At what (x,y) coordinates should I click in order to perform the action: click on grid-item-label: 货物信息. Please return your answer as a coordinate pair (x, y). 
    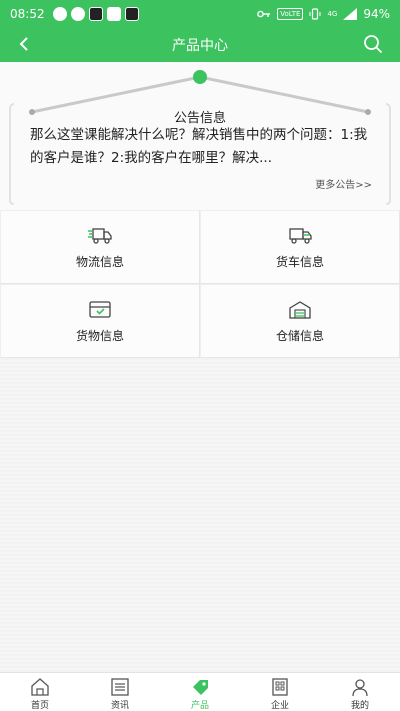
    Looking at the image, I should click on (99, 335).